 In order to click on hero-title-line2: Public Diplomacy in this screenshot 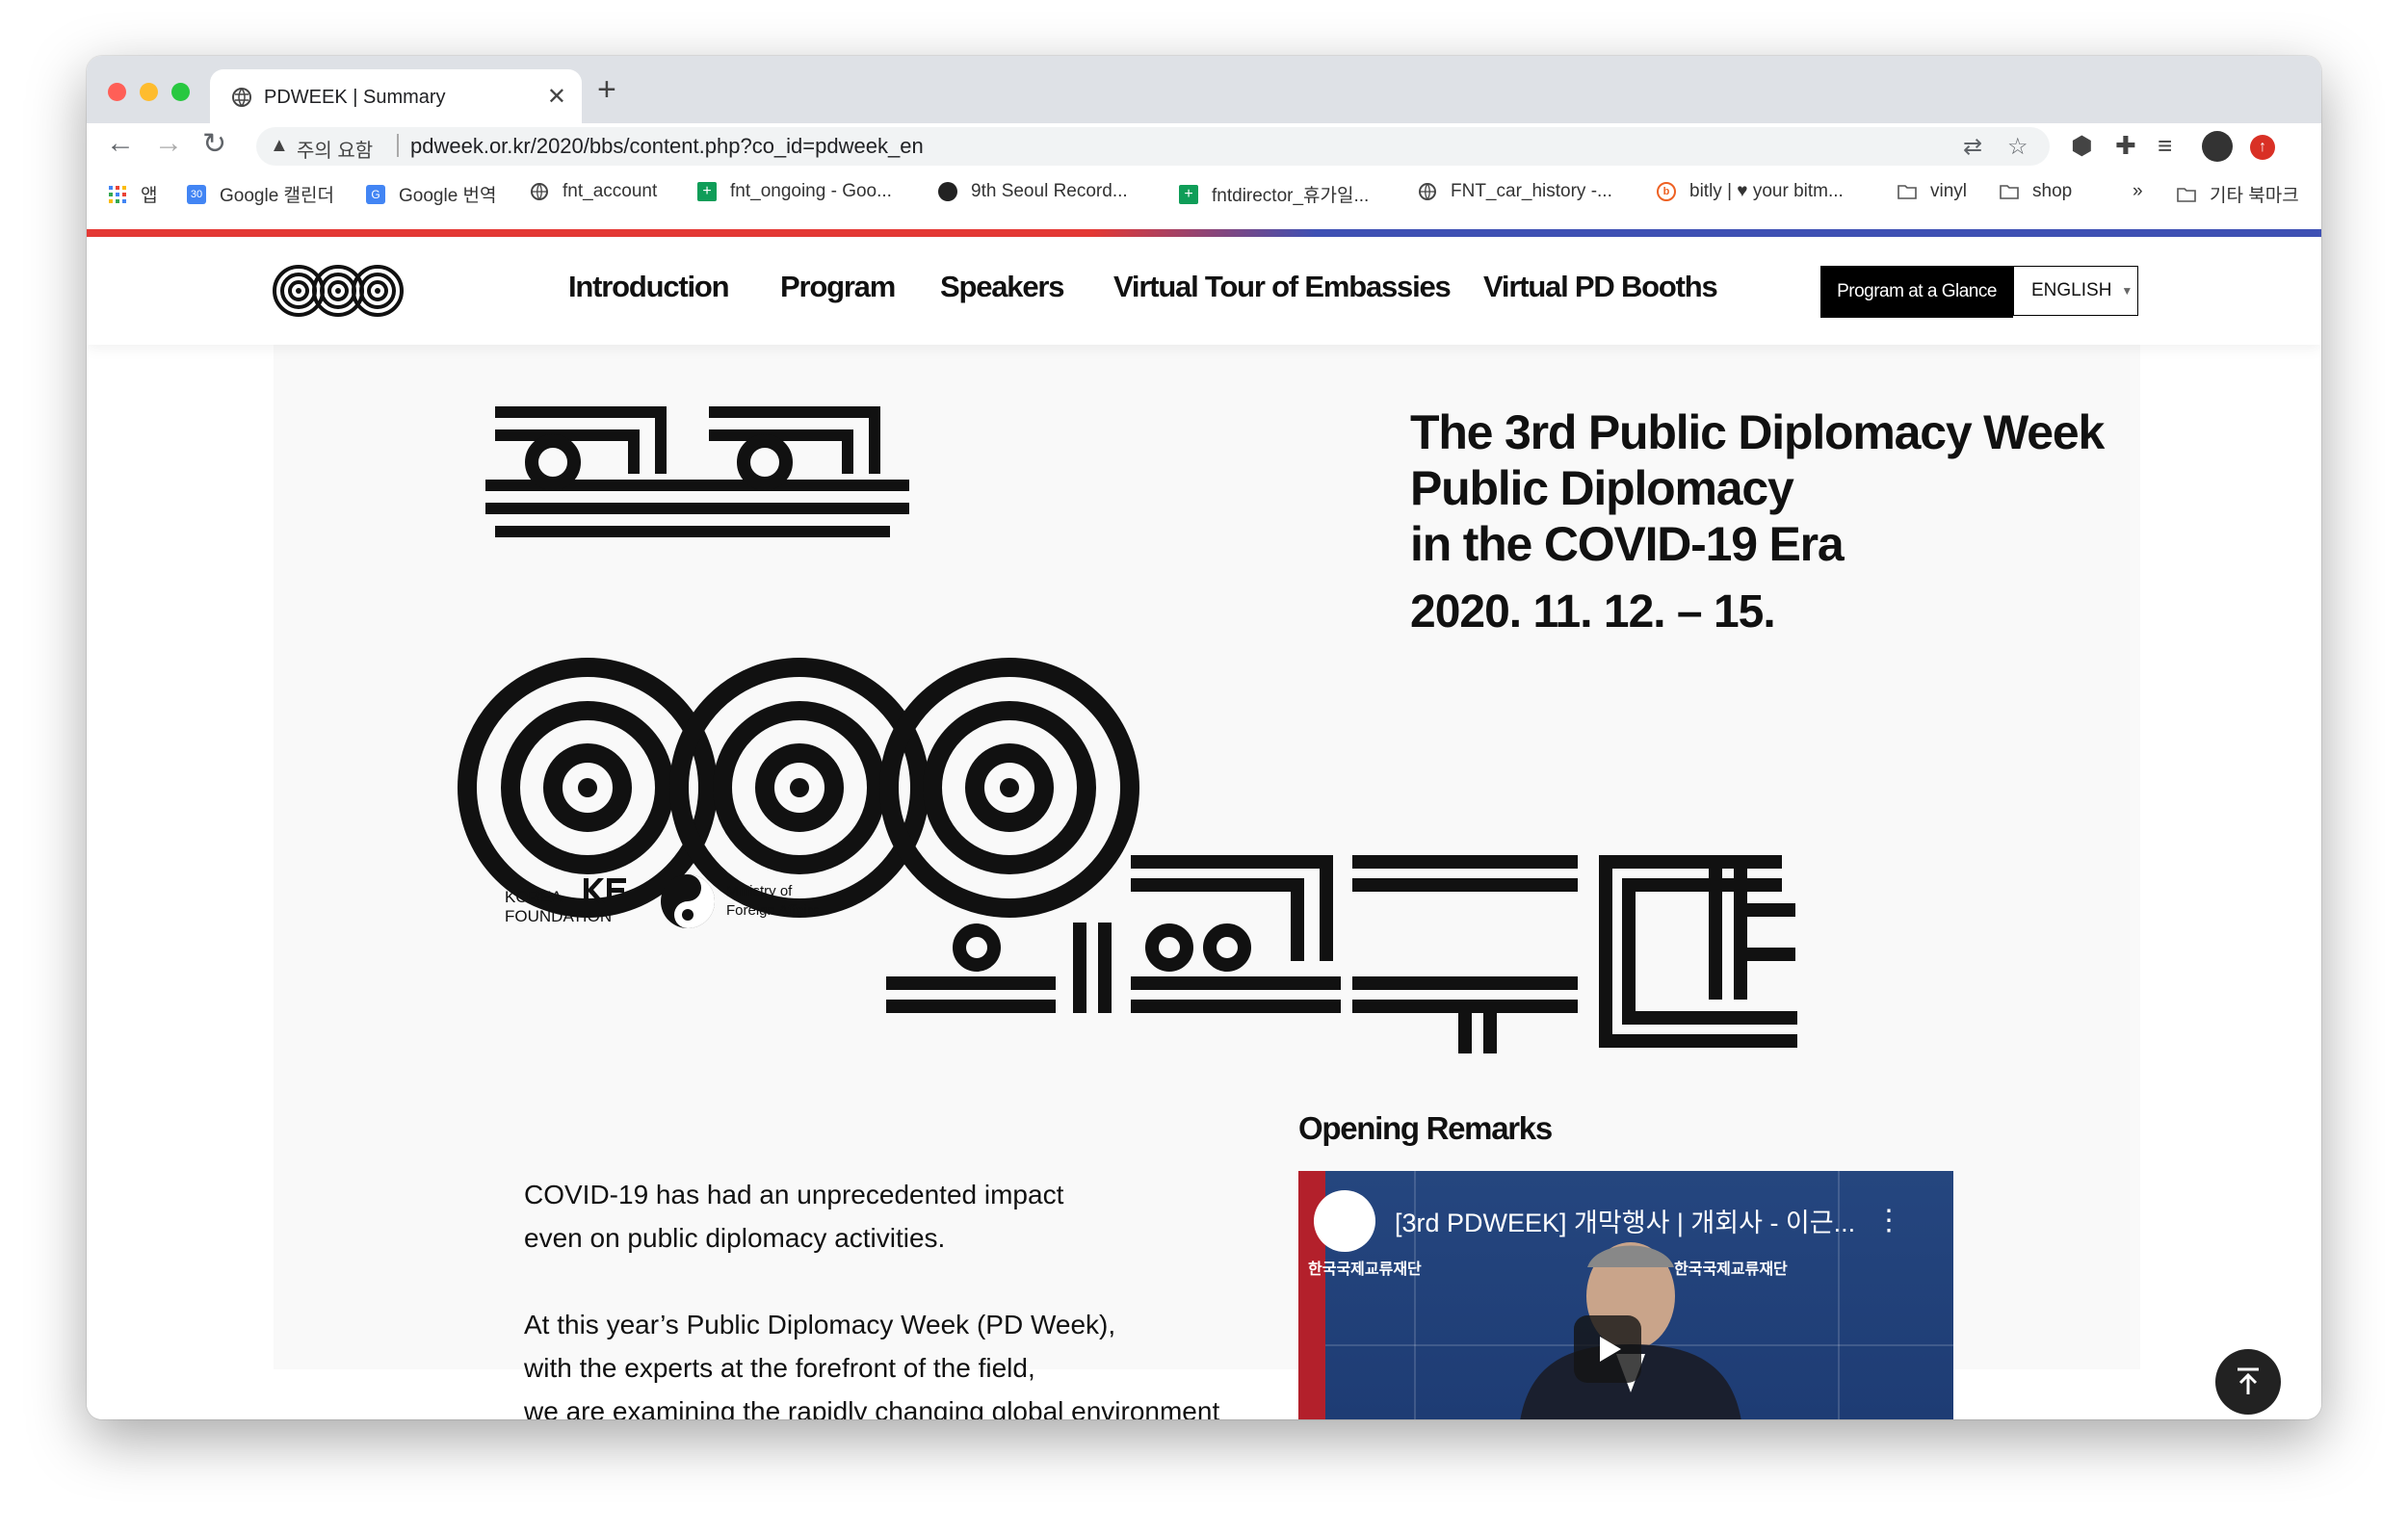, I will do `click(1602, 488)`.